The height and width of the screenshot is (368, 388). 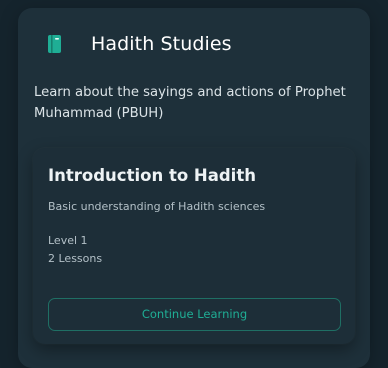 I want to click on course-subtitle: Basic understanding of Hadith sciences, so click(x=157, y=206).